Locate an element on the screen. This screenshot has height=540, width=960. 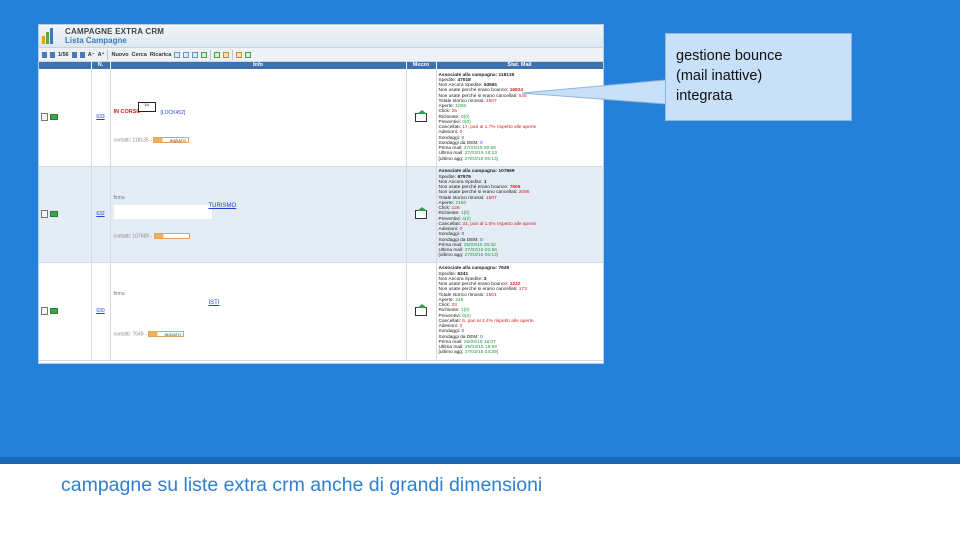
font-smaller-icon: A⁻ is located at coordinates (91, 55).